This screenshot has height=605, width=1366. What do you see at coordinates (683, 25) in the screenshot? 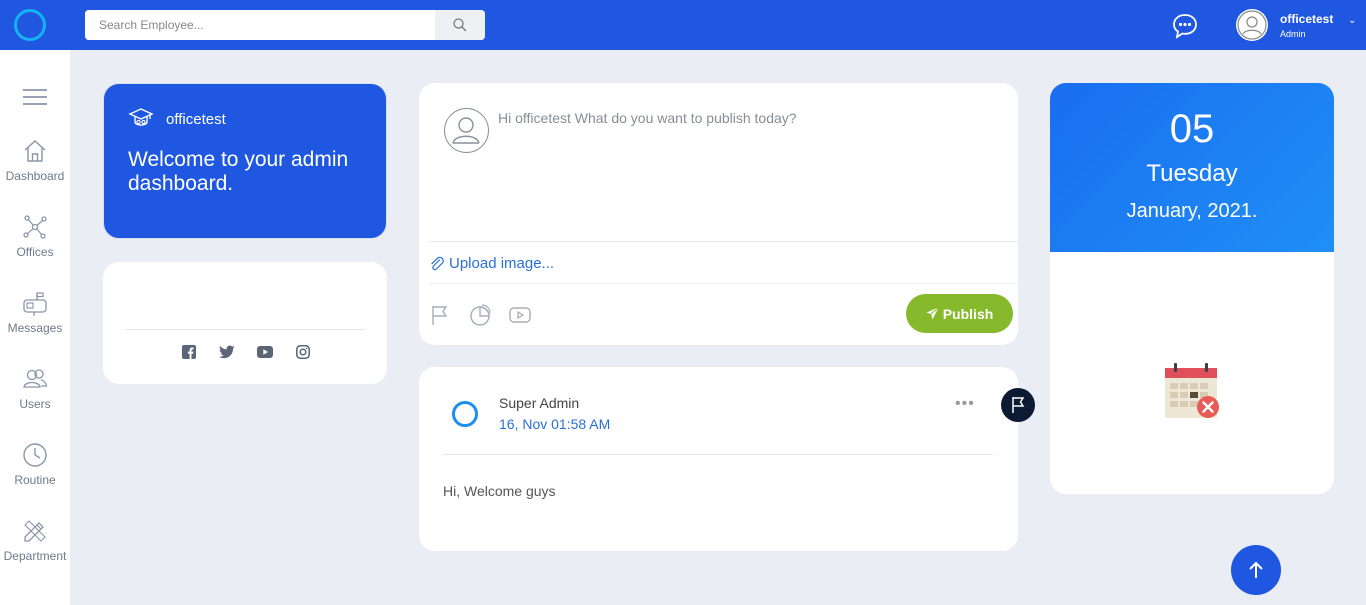
I see `top-bar: officetest Admin ⌄` at bounding box center [683, 25].